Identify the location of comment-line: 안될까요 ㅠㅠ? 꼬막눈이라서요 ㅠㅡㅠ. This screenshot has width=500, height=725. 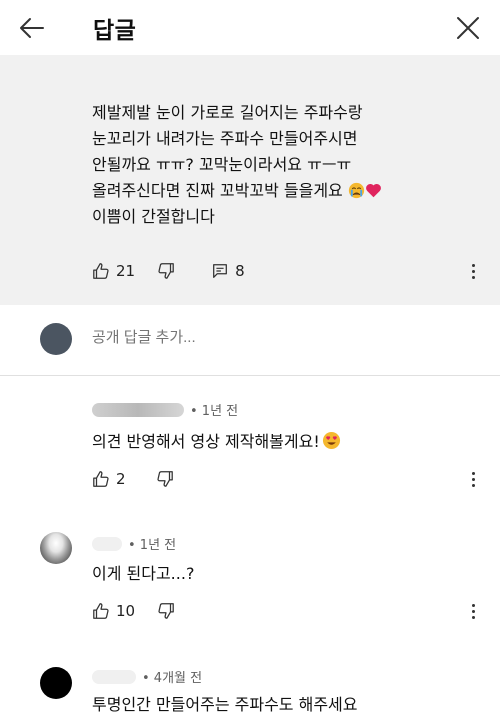
(222, 164).